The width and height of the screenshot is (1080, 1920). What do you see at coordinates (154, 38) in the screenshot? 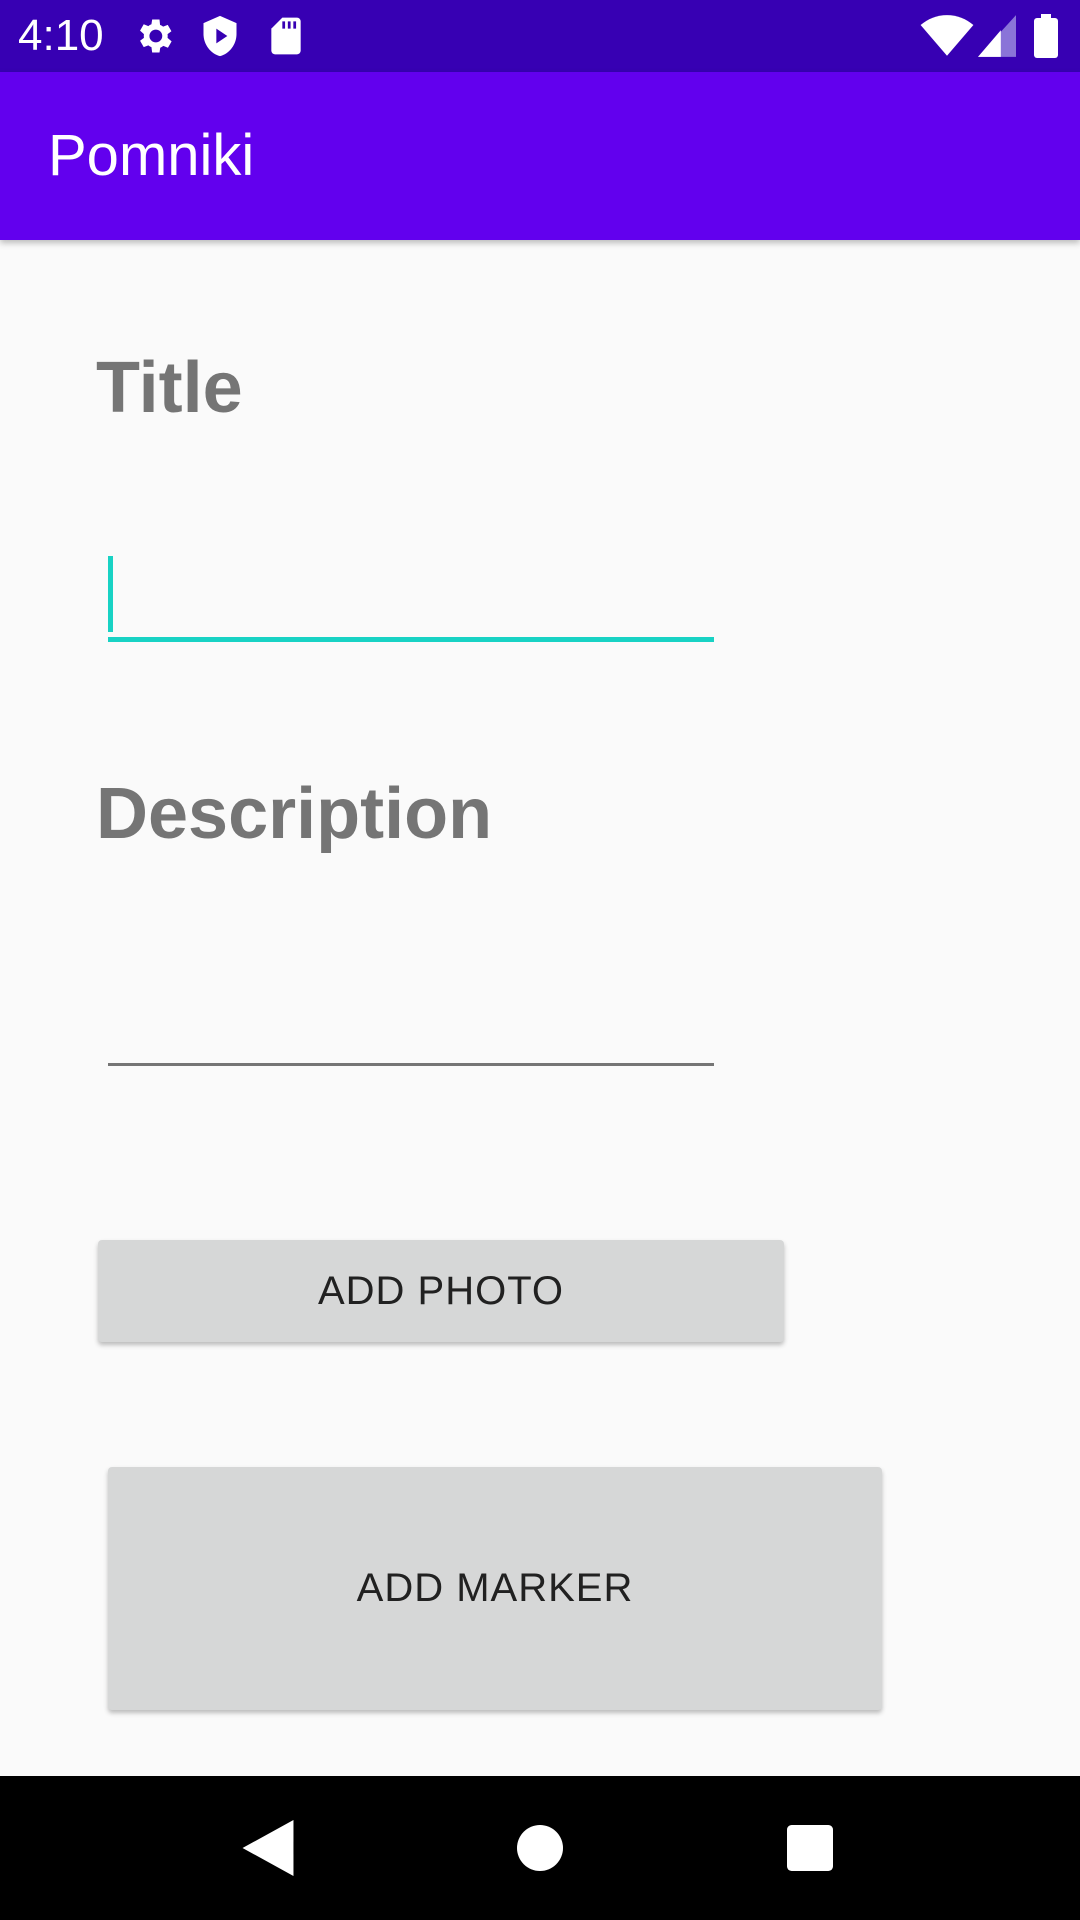
I see `gear-icon` at bounding box center [154, 38].